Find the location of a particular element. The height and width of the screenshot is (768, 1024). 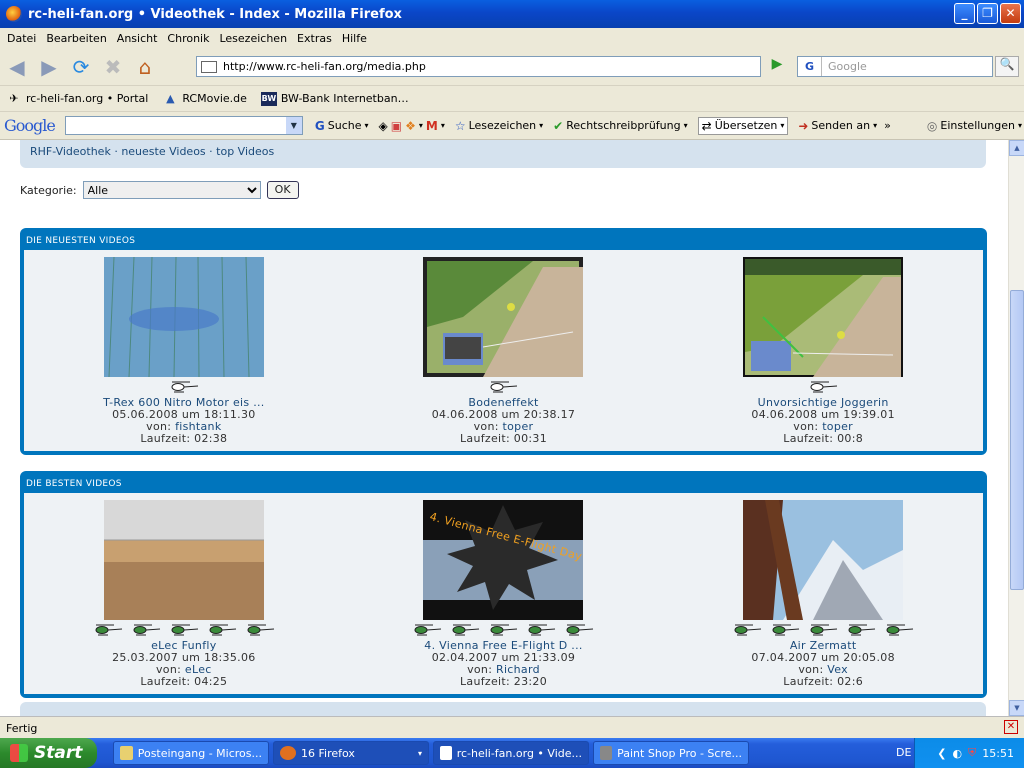

url-bar: http://www.rc-heli-fan.org/media.php is located at coordinates (478, 66).